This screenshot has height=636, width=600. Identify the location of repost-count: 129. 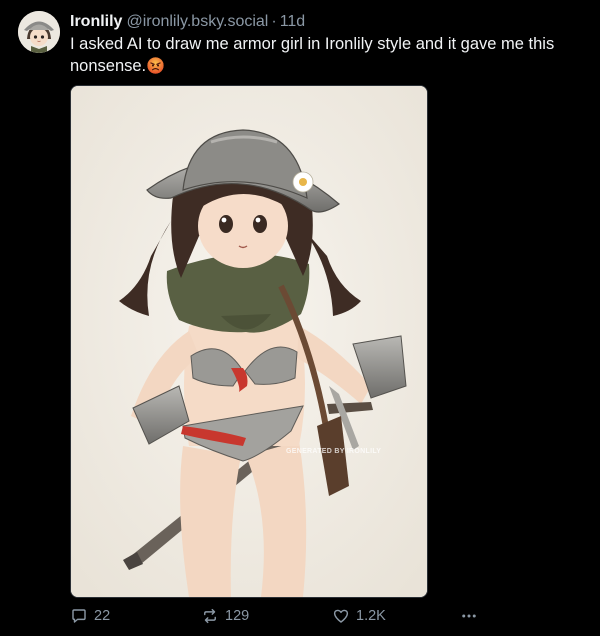
(237, 616).